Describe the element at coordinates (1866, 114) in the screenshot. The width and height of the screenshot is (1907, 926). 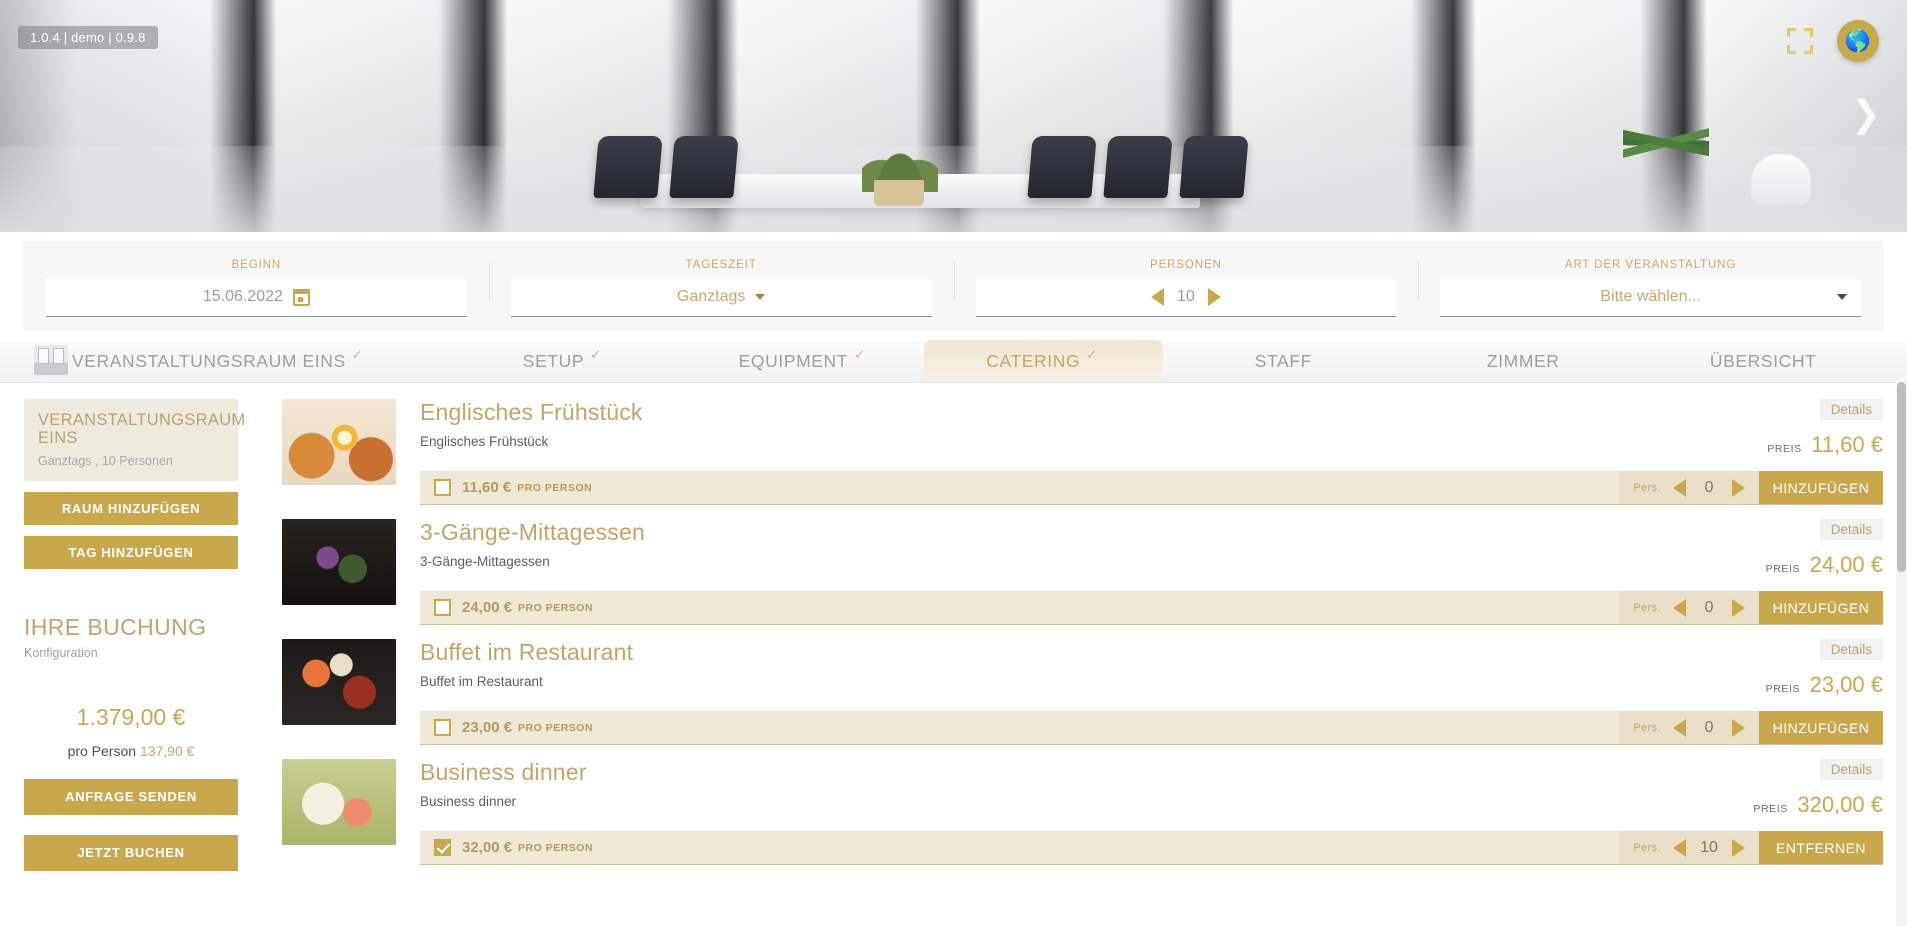
I see `next-slide-arrow-icon: ❯` at that location.